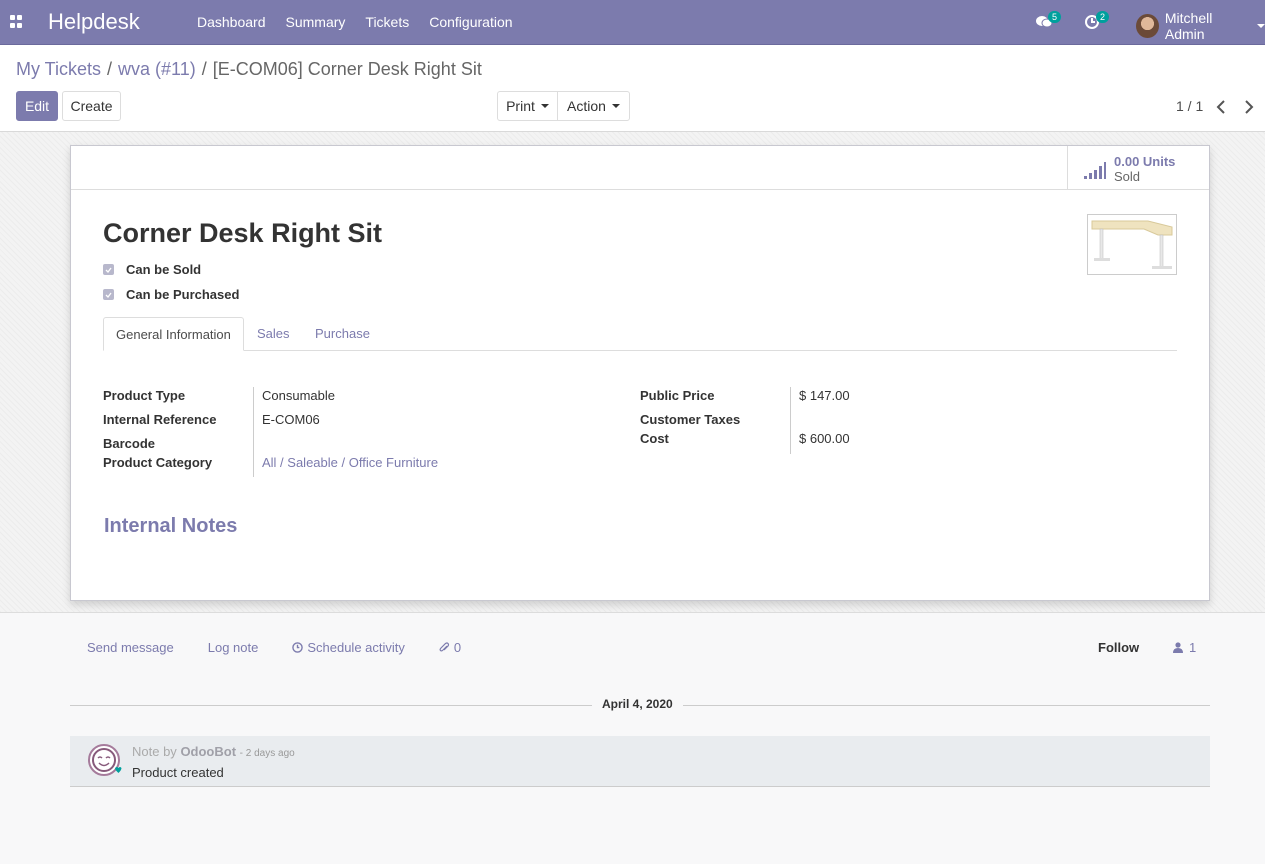 Image resolution: width=1265 pixels, height=864 pixels. Describe the element at coordinates (298, 647) in the screenshot. I see `clock-icon` at that location.